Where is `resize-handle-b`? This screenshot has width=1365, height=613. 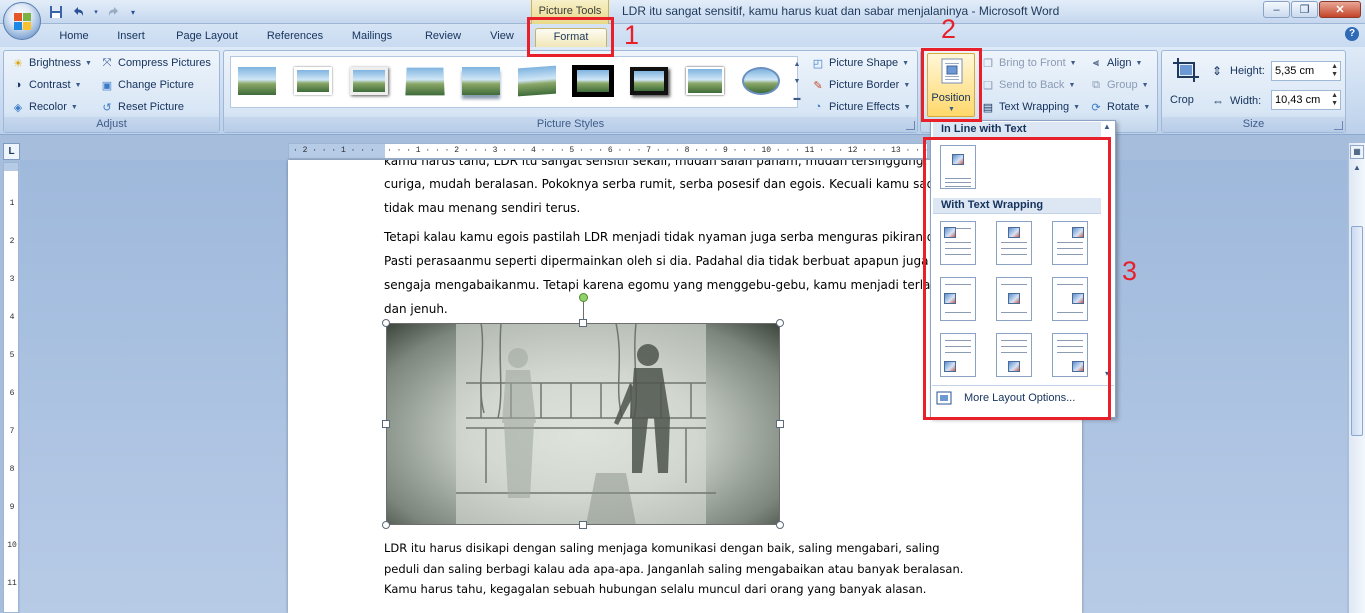 resize-handle-b is located at coordinates (583, 525).